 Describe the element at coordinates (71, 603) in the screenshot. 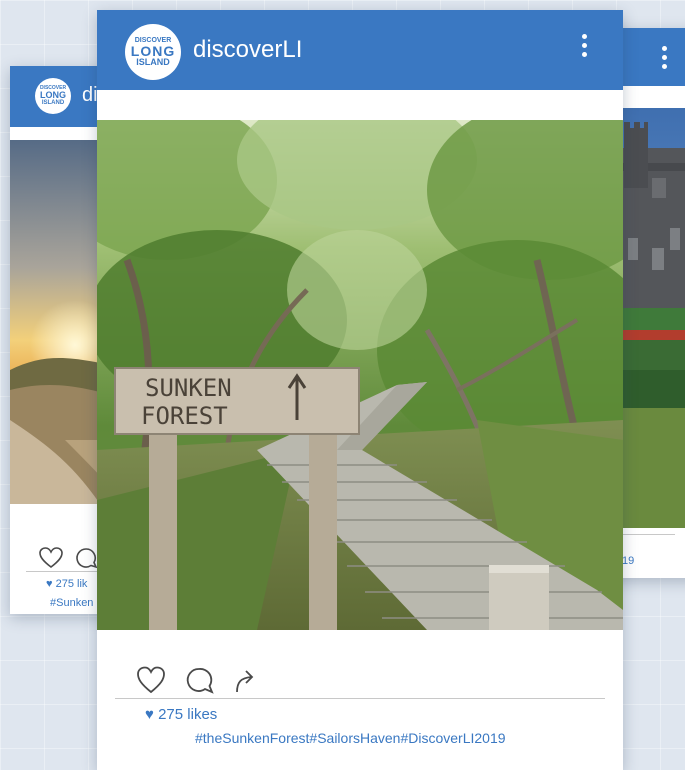

I see `post-hashtags: #Sunken` at that location.